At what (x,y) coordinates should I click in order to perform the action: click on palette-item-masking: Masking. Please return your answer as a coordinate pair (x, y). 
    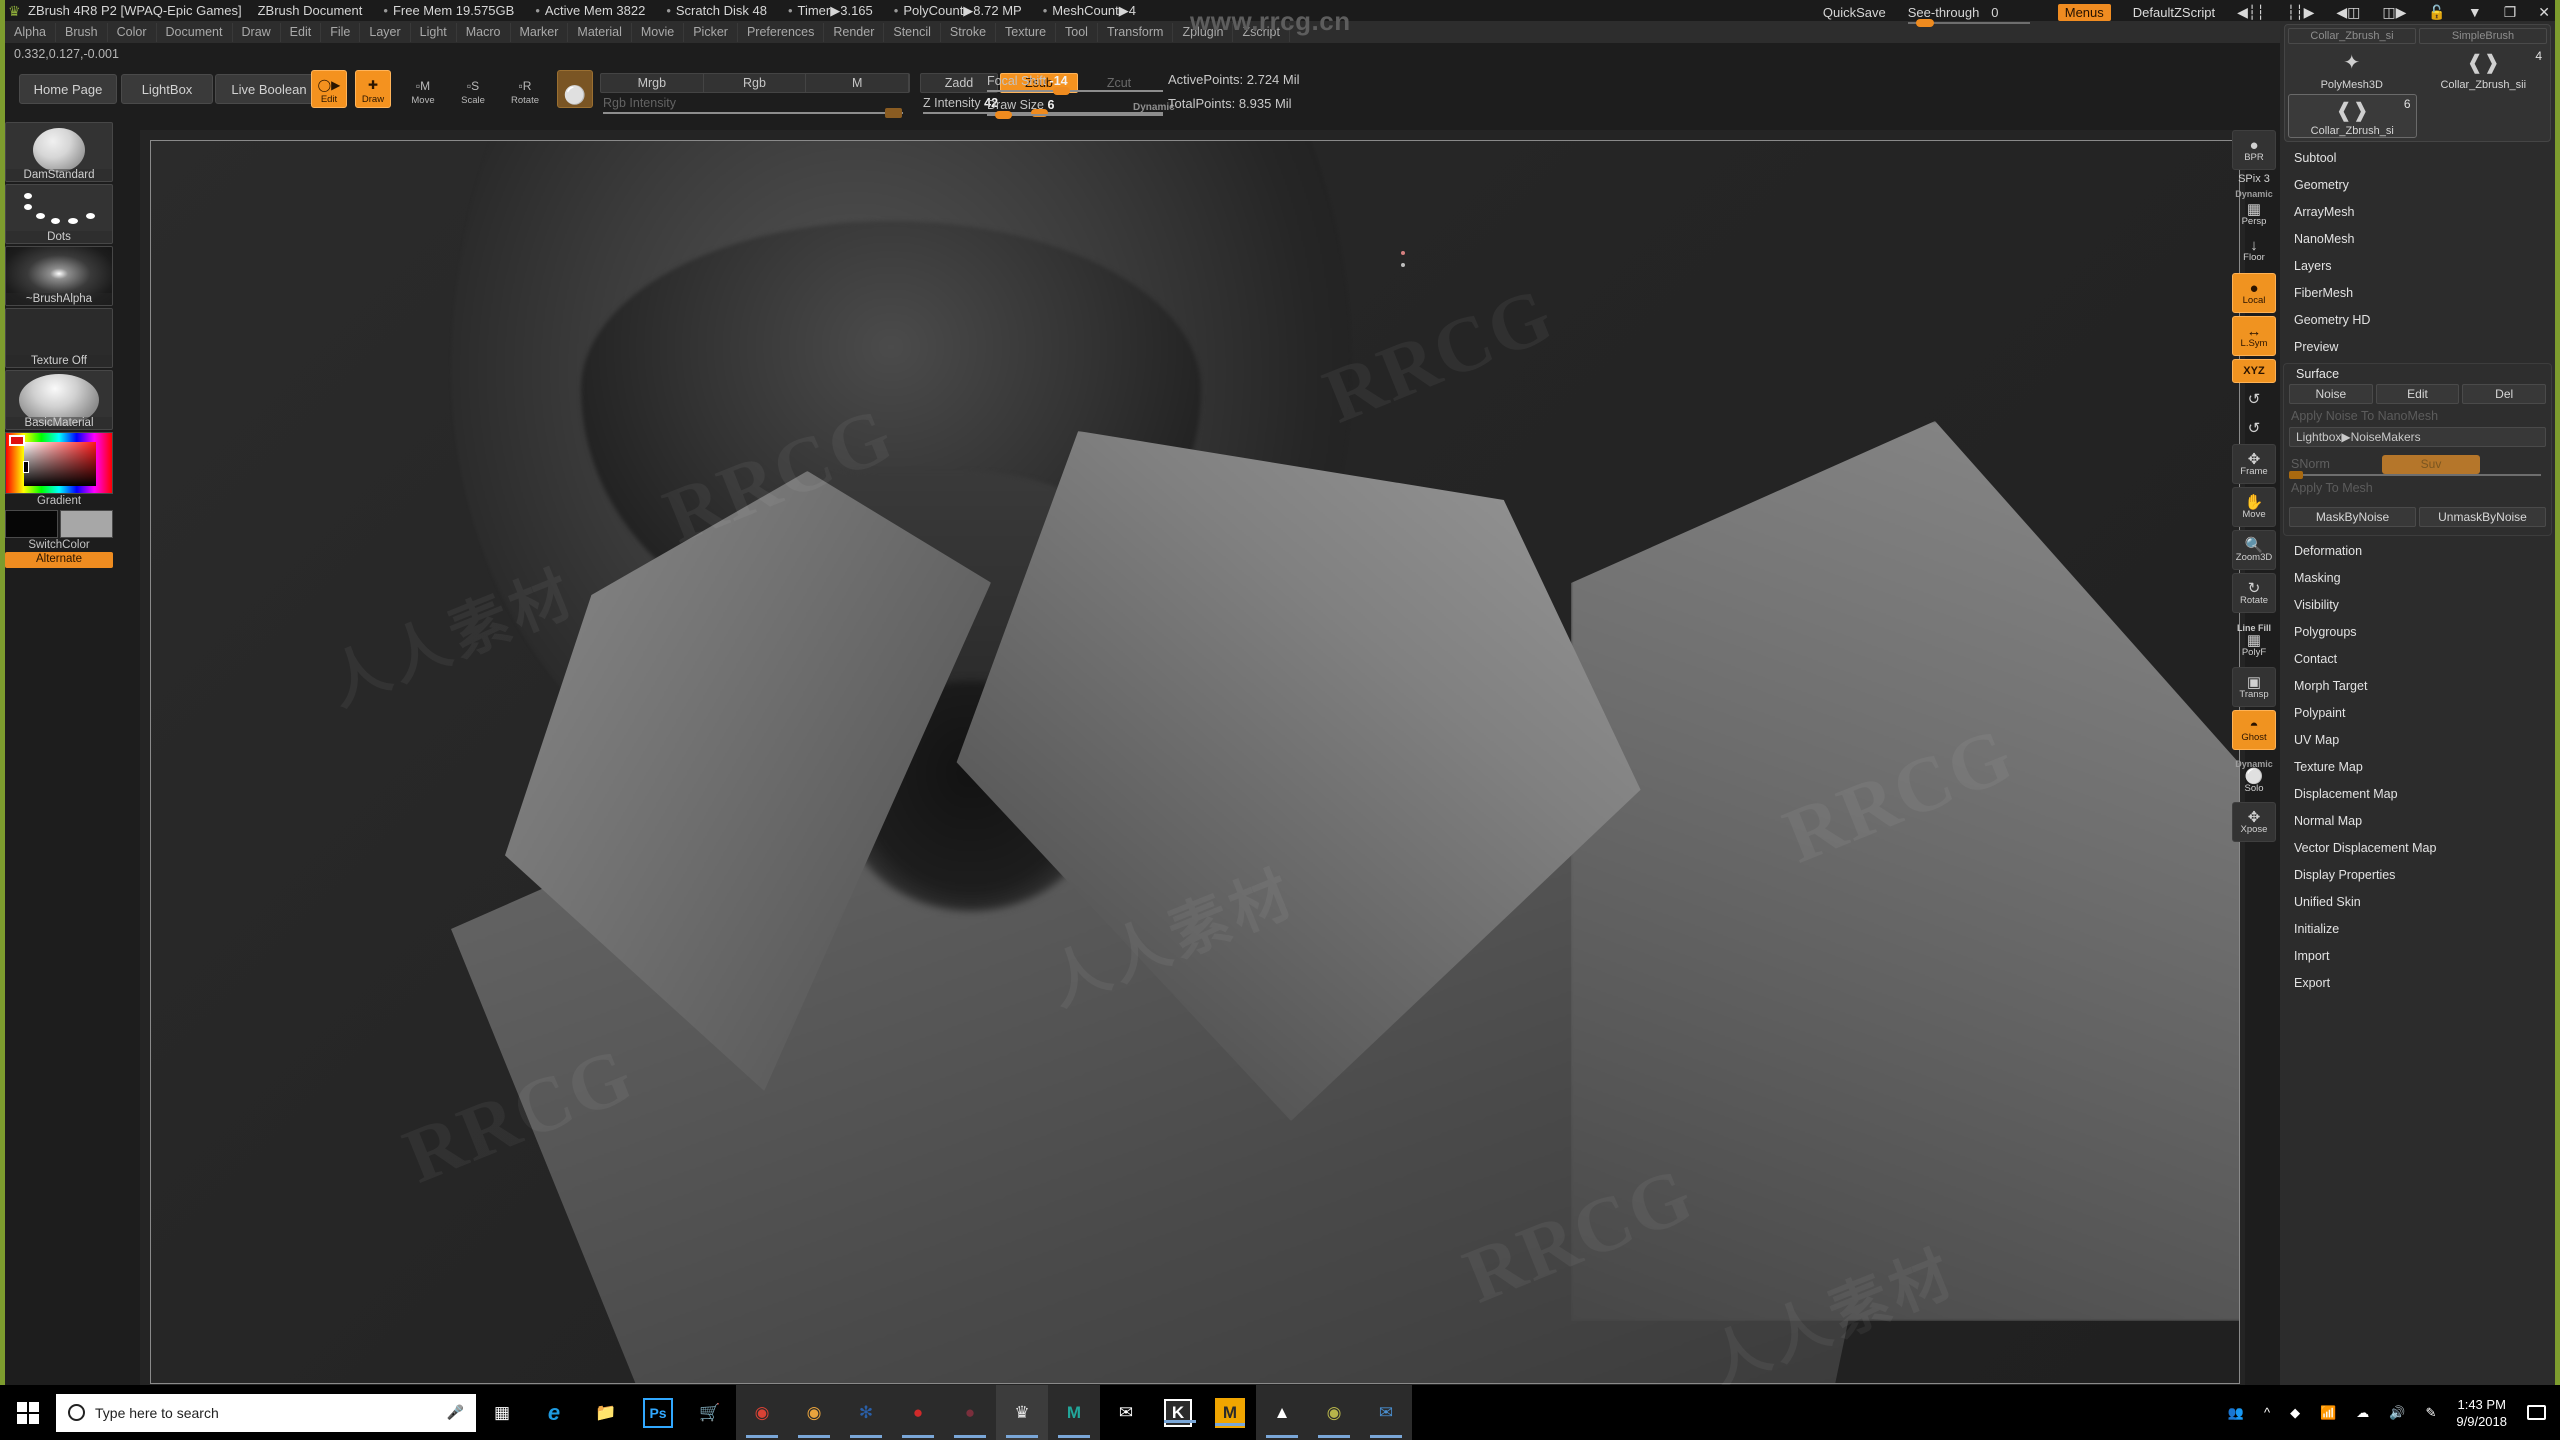
    Looking at the image, I should click on (2417, 578).